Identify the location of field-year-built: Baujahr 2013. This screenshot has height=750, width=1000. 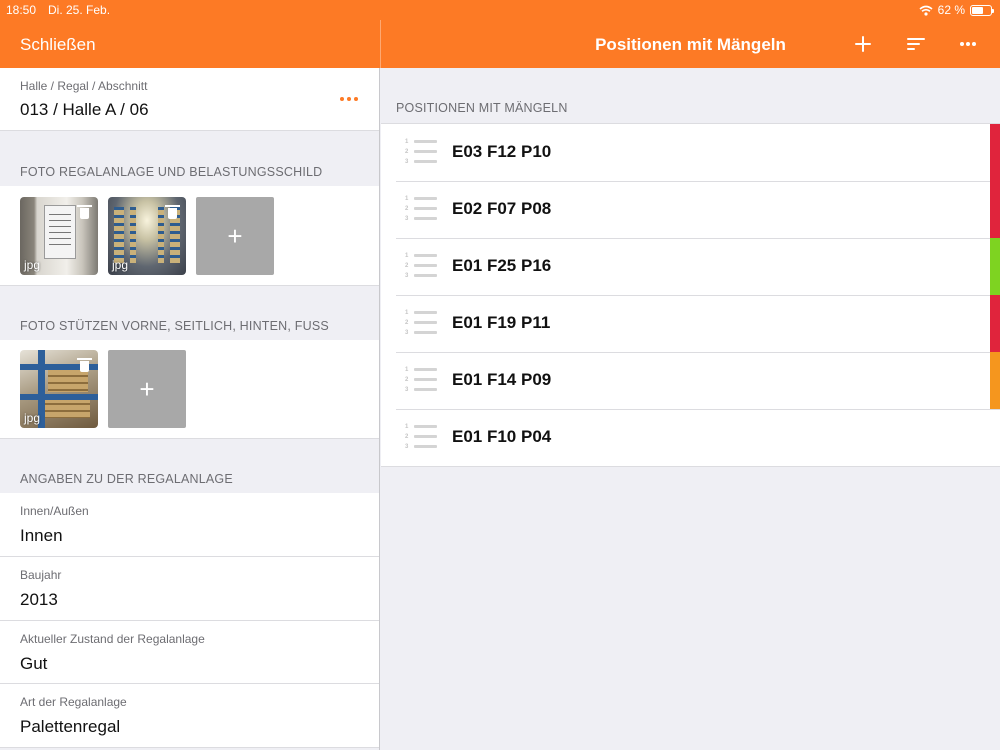
(189, 589).